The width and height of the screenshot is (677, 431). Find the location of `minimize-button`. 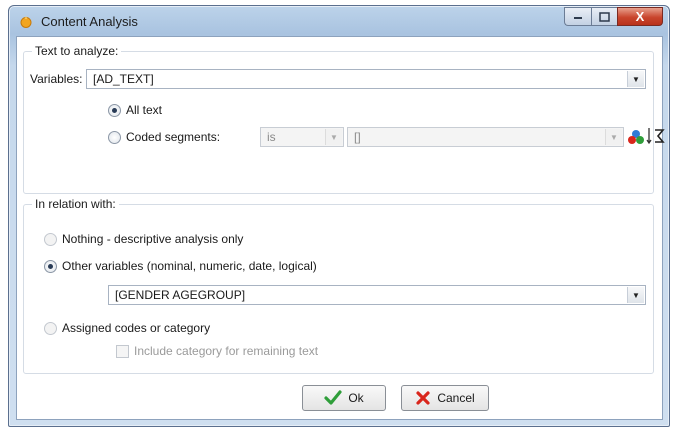

minimize-button is located at coordinates (577, 16).